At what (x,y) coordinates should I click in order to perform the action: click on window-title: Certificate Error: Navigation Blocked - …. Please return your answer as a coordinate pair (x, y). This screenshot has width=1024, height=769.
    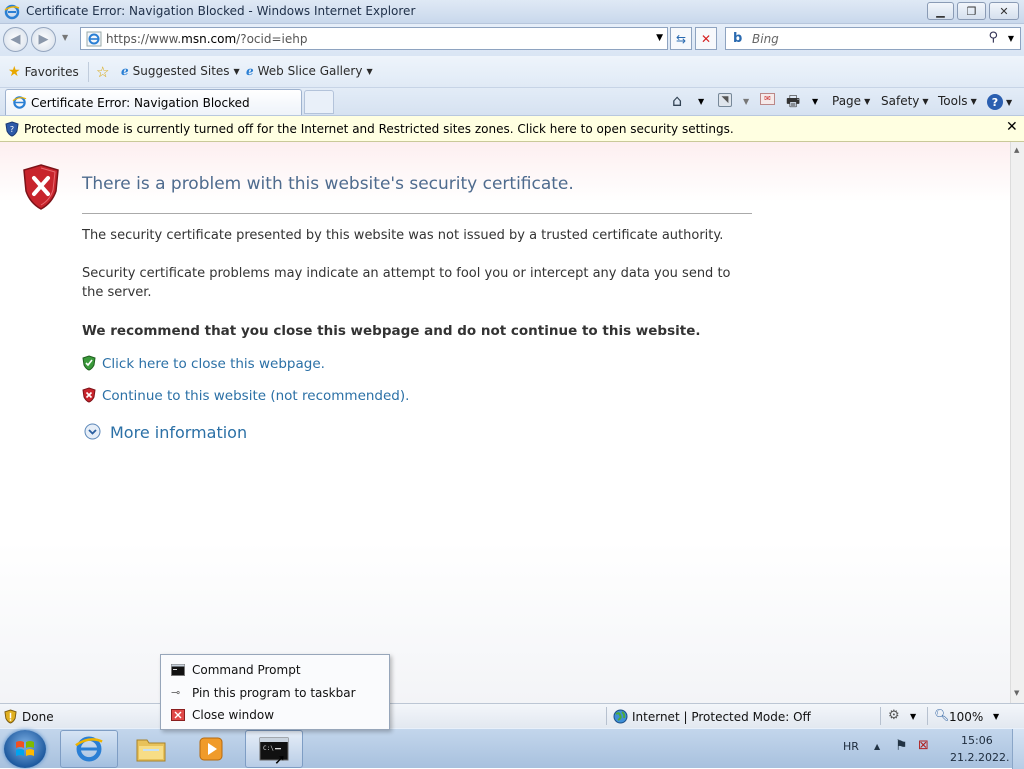
    Looking at the image, I should click on (221, 11).